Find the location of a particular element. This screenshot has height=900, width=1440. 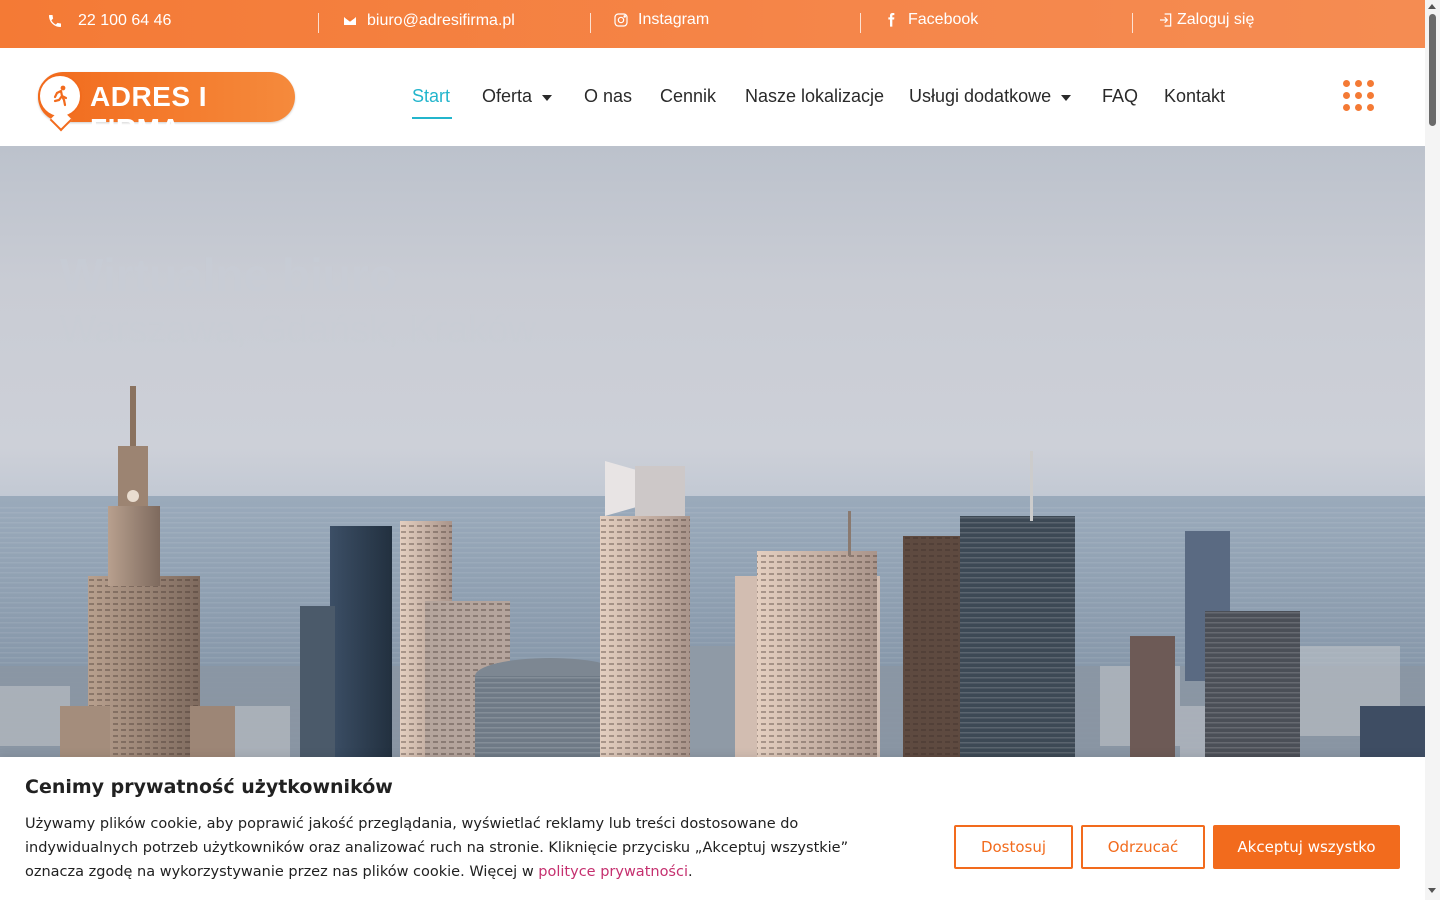

nav-item-label: Start is located at coordinates (431, 96).